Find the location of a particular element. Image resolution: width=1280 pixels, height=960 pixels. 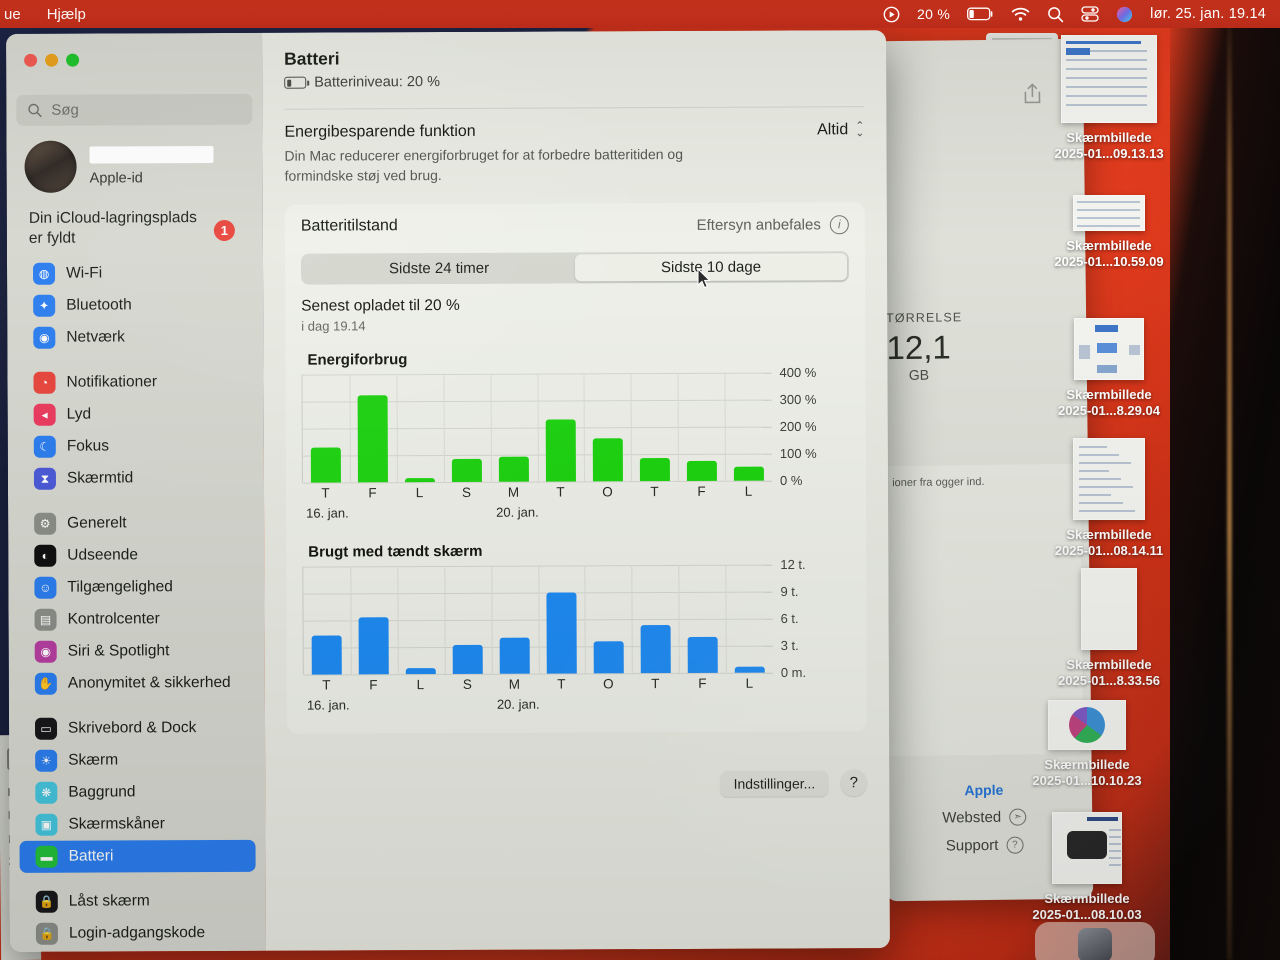

sidebar-item-label: Generelt is located at coordinates (97, 523).